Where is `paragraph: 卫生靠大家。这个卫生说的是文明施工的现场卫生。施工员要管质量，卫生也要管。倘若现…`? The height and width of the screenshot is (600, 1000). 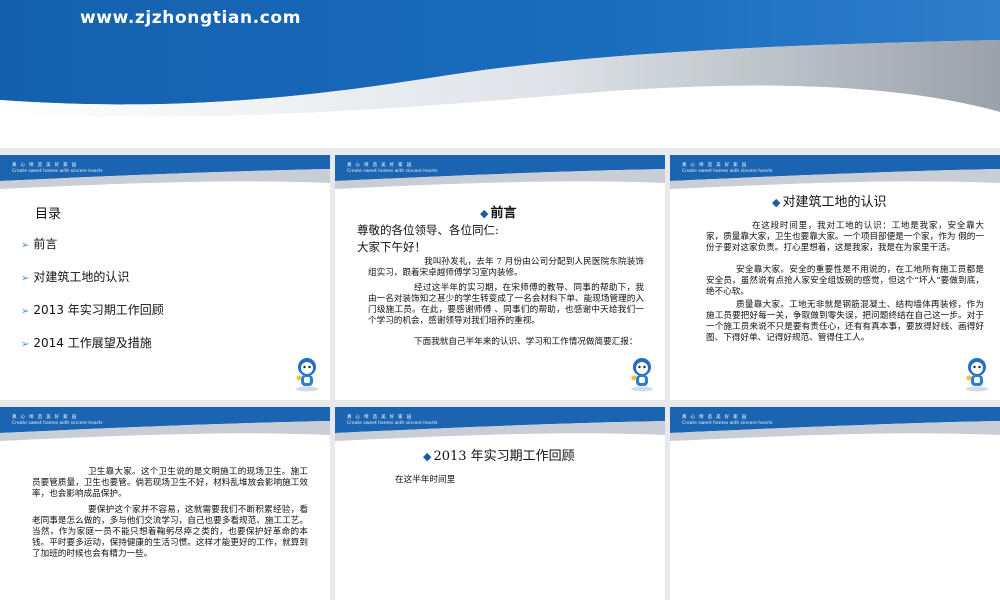
paragraph: 卫生靠大家。这个卫生说的是文明施工的现场卫生。施工员要管质量，卫生也要管。倘若现… is located at coordinates (170, 483).